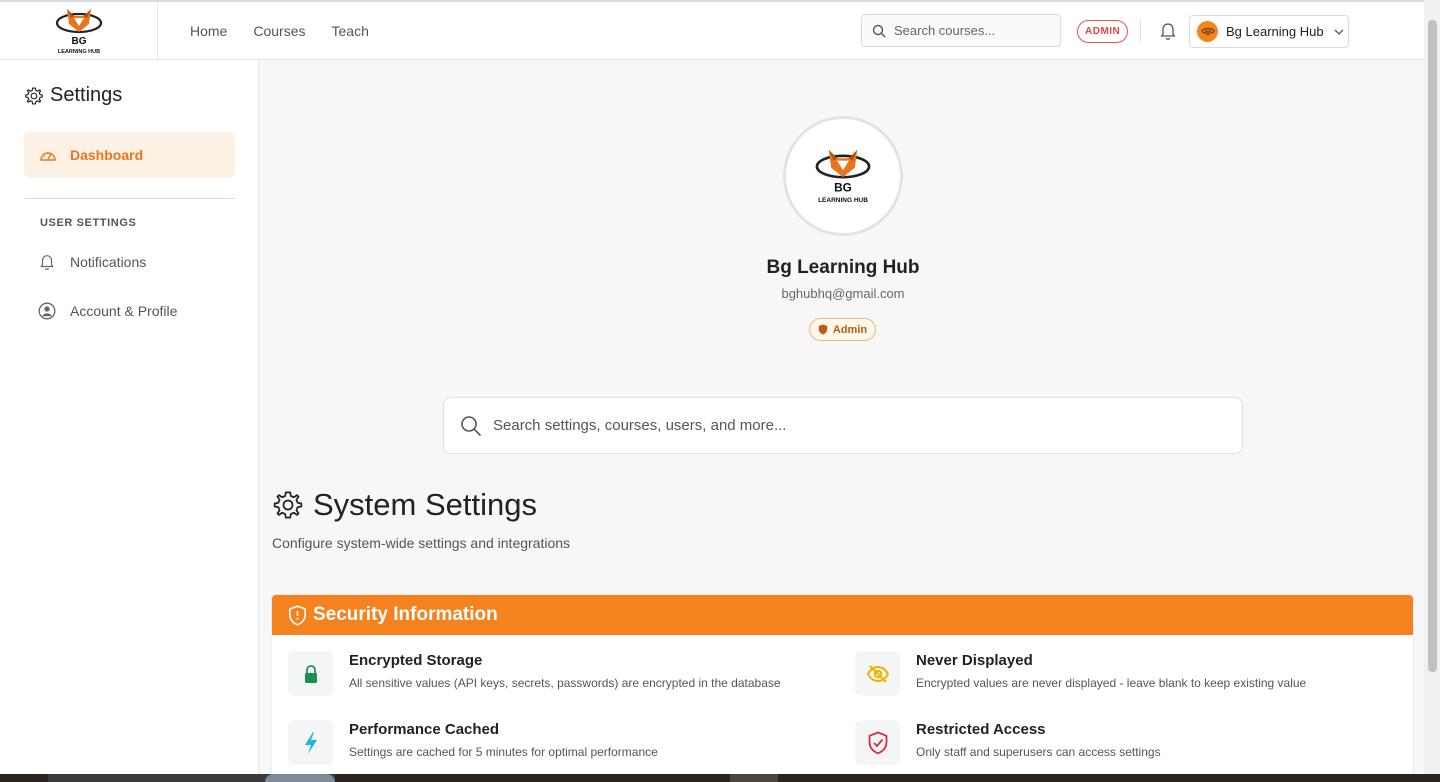  Describe the element at coordinates (843, 293) in the screenshot. I see `profile-email: bghubhq@gmail.com` at that location.